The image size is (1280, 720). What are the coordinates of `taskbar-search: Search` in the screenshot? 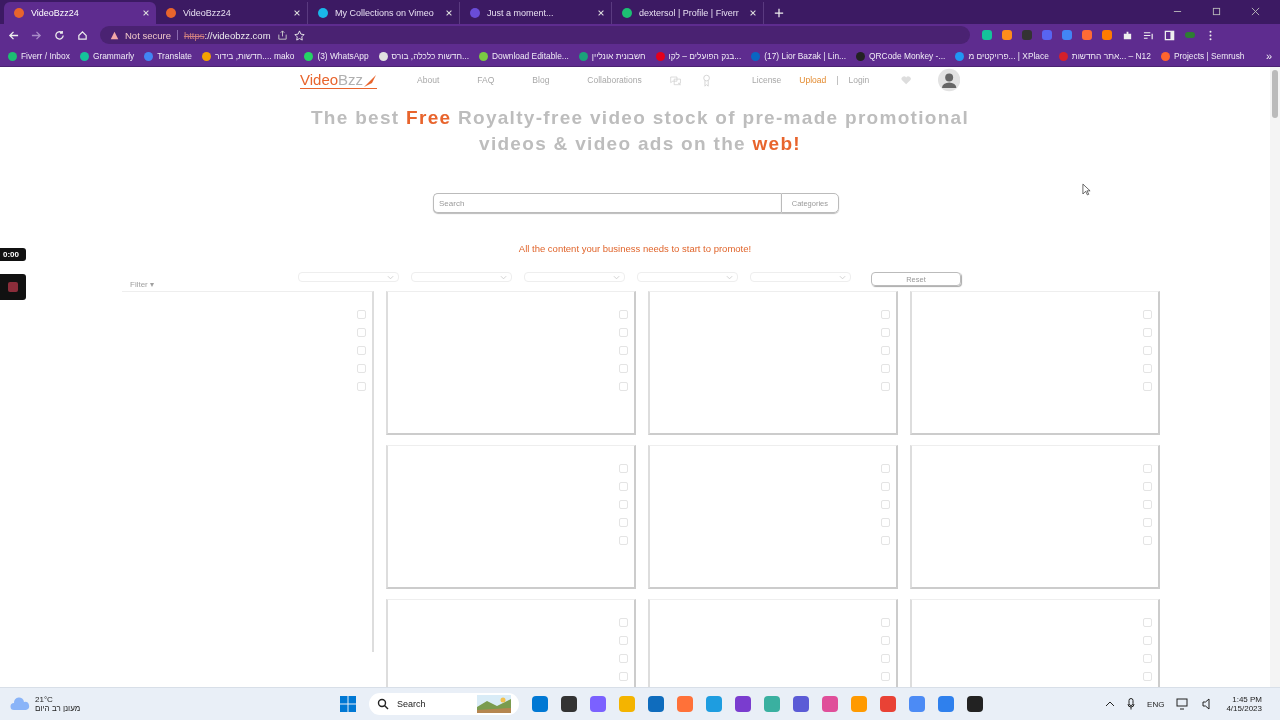 It's located at (444, 704).